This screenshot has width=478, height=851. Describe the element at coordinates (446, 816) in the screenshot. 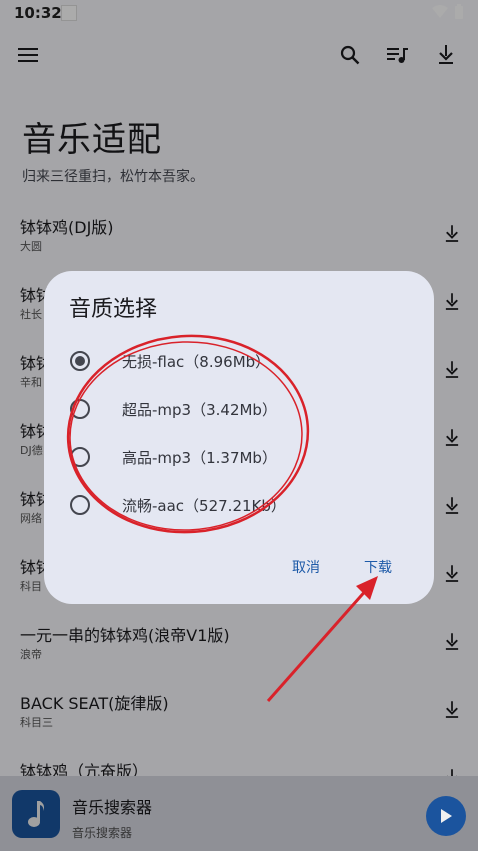

I see `play-icon` at that location.